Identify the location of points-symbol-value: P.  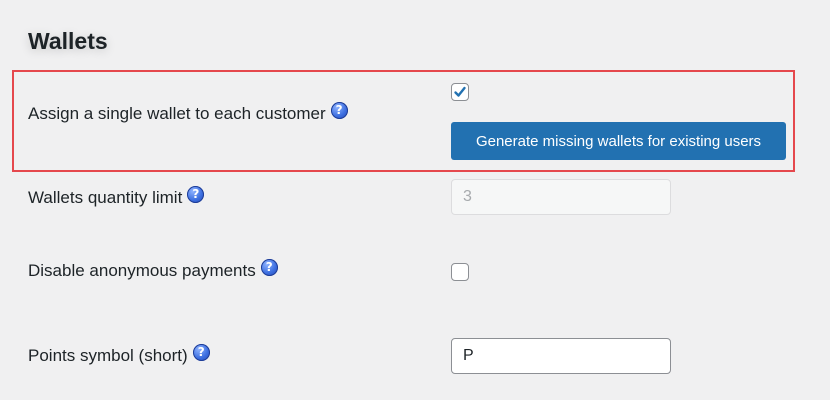
(468, 355).